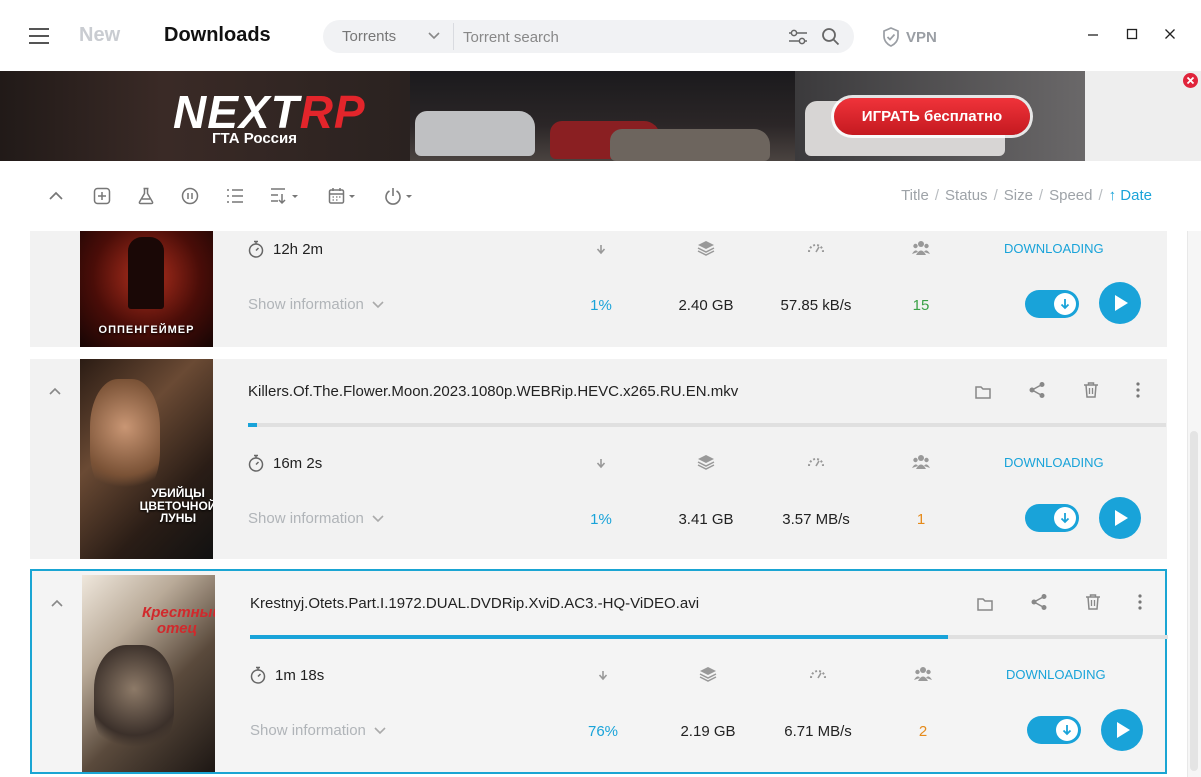 The image size is (1201, 777). I want to click on time-remaining: 1m 18s, so click(287, 675).